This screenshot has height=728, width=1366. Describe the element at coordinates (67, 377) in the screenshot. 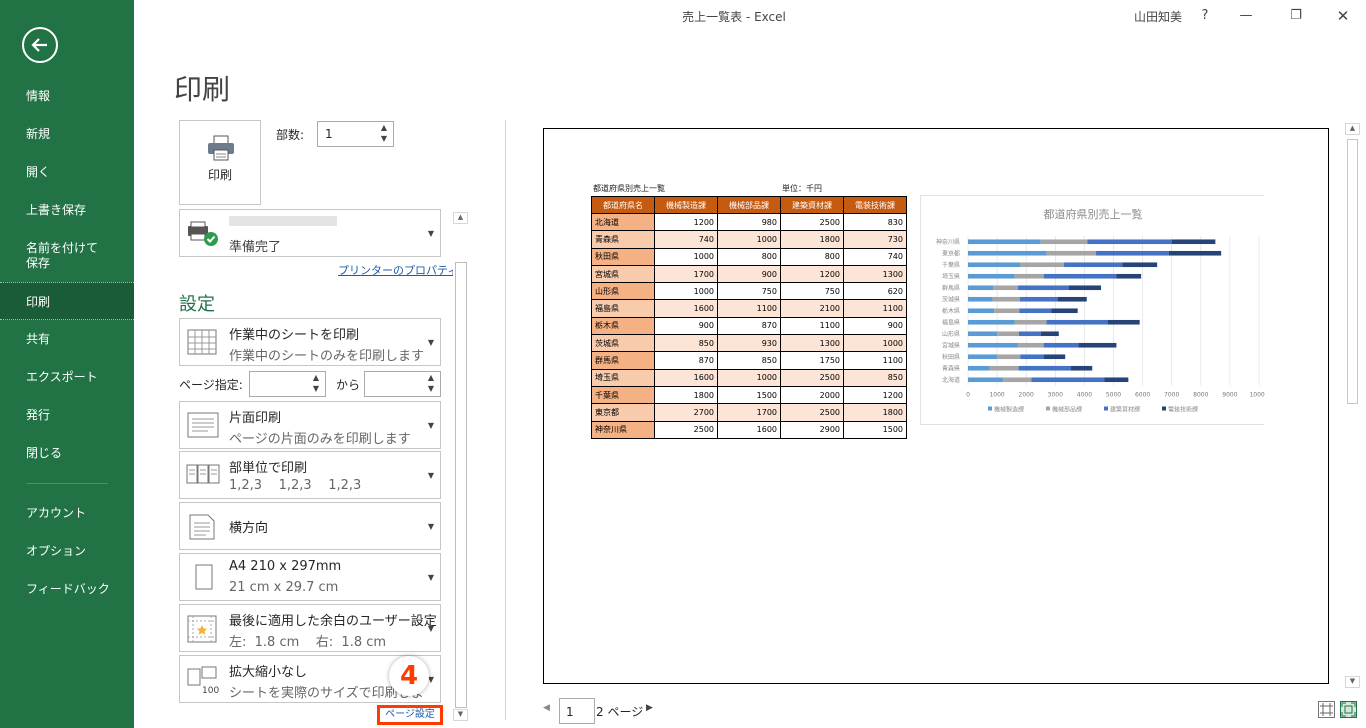

I see `nav-export: エクスポート` at that location.